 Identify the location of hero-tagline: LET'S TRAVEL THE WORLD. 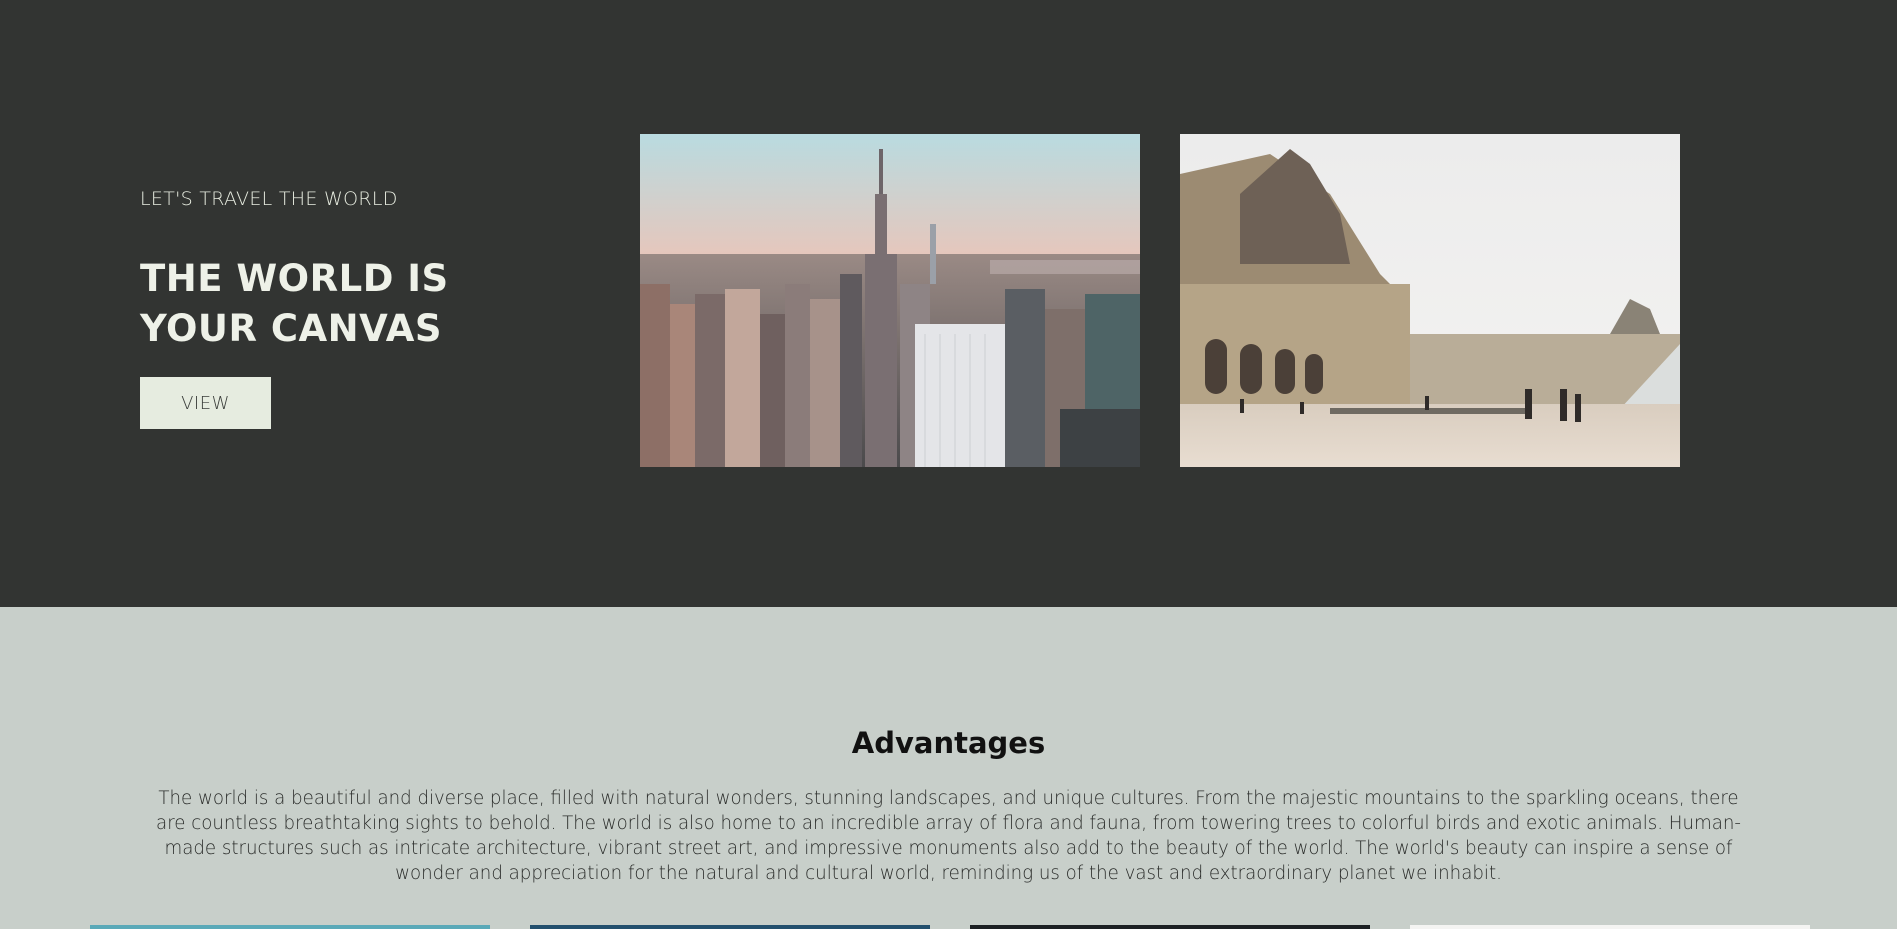
(269, 199).